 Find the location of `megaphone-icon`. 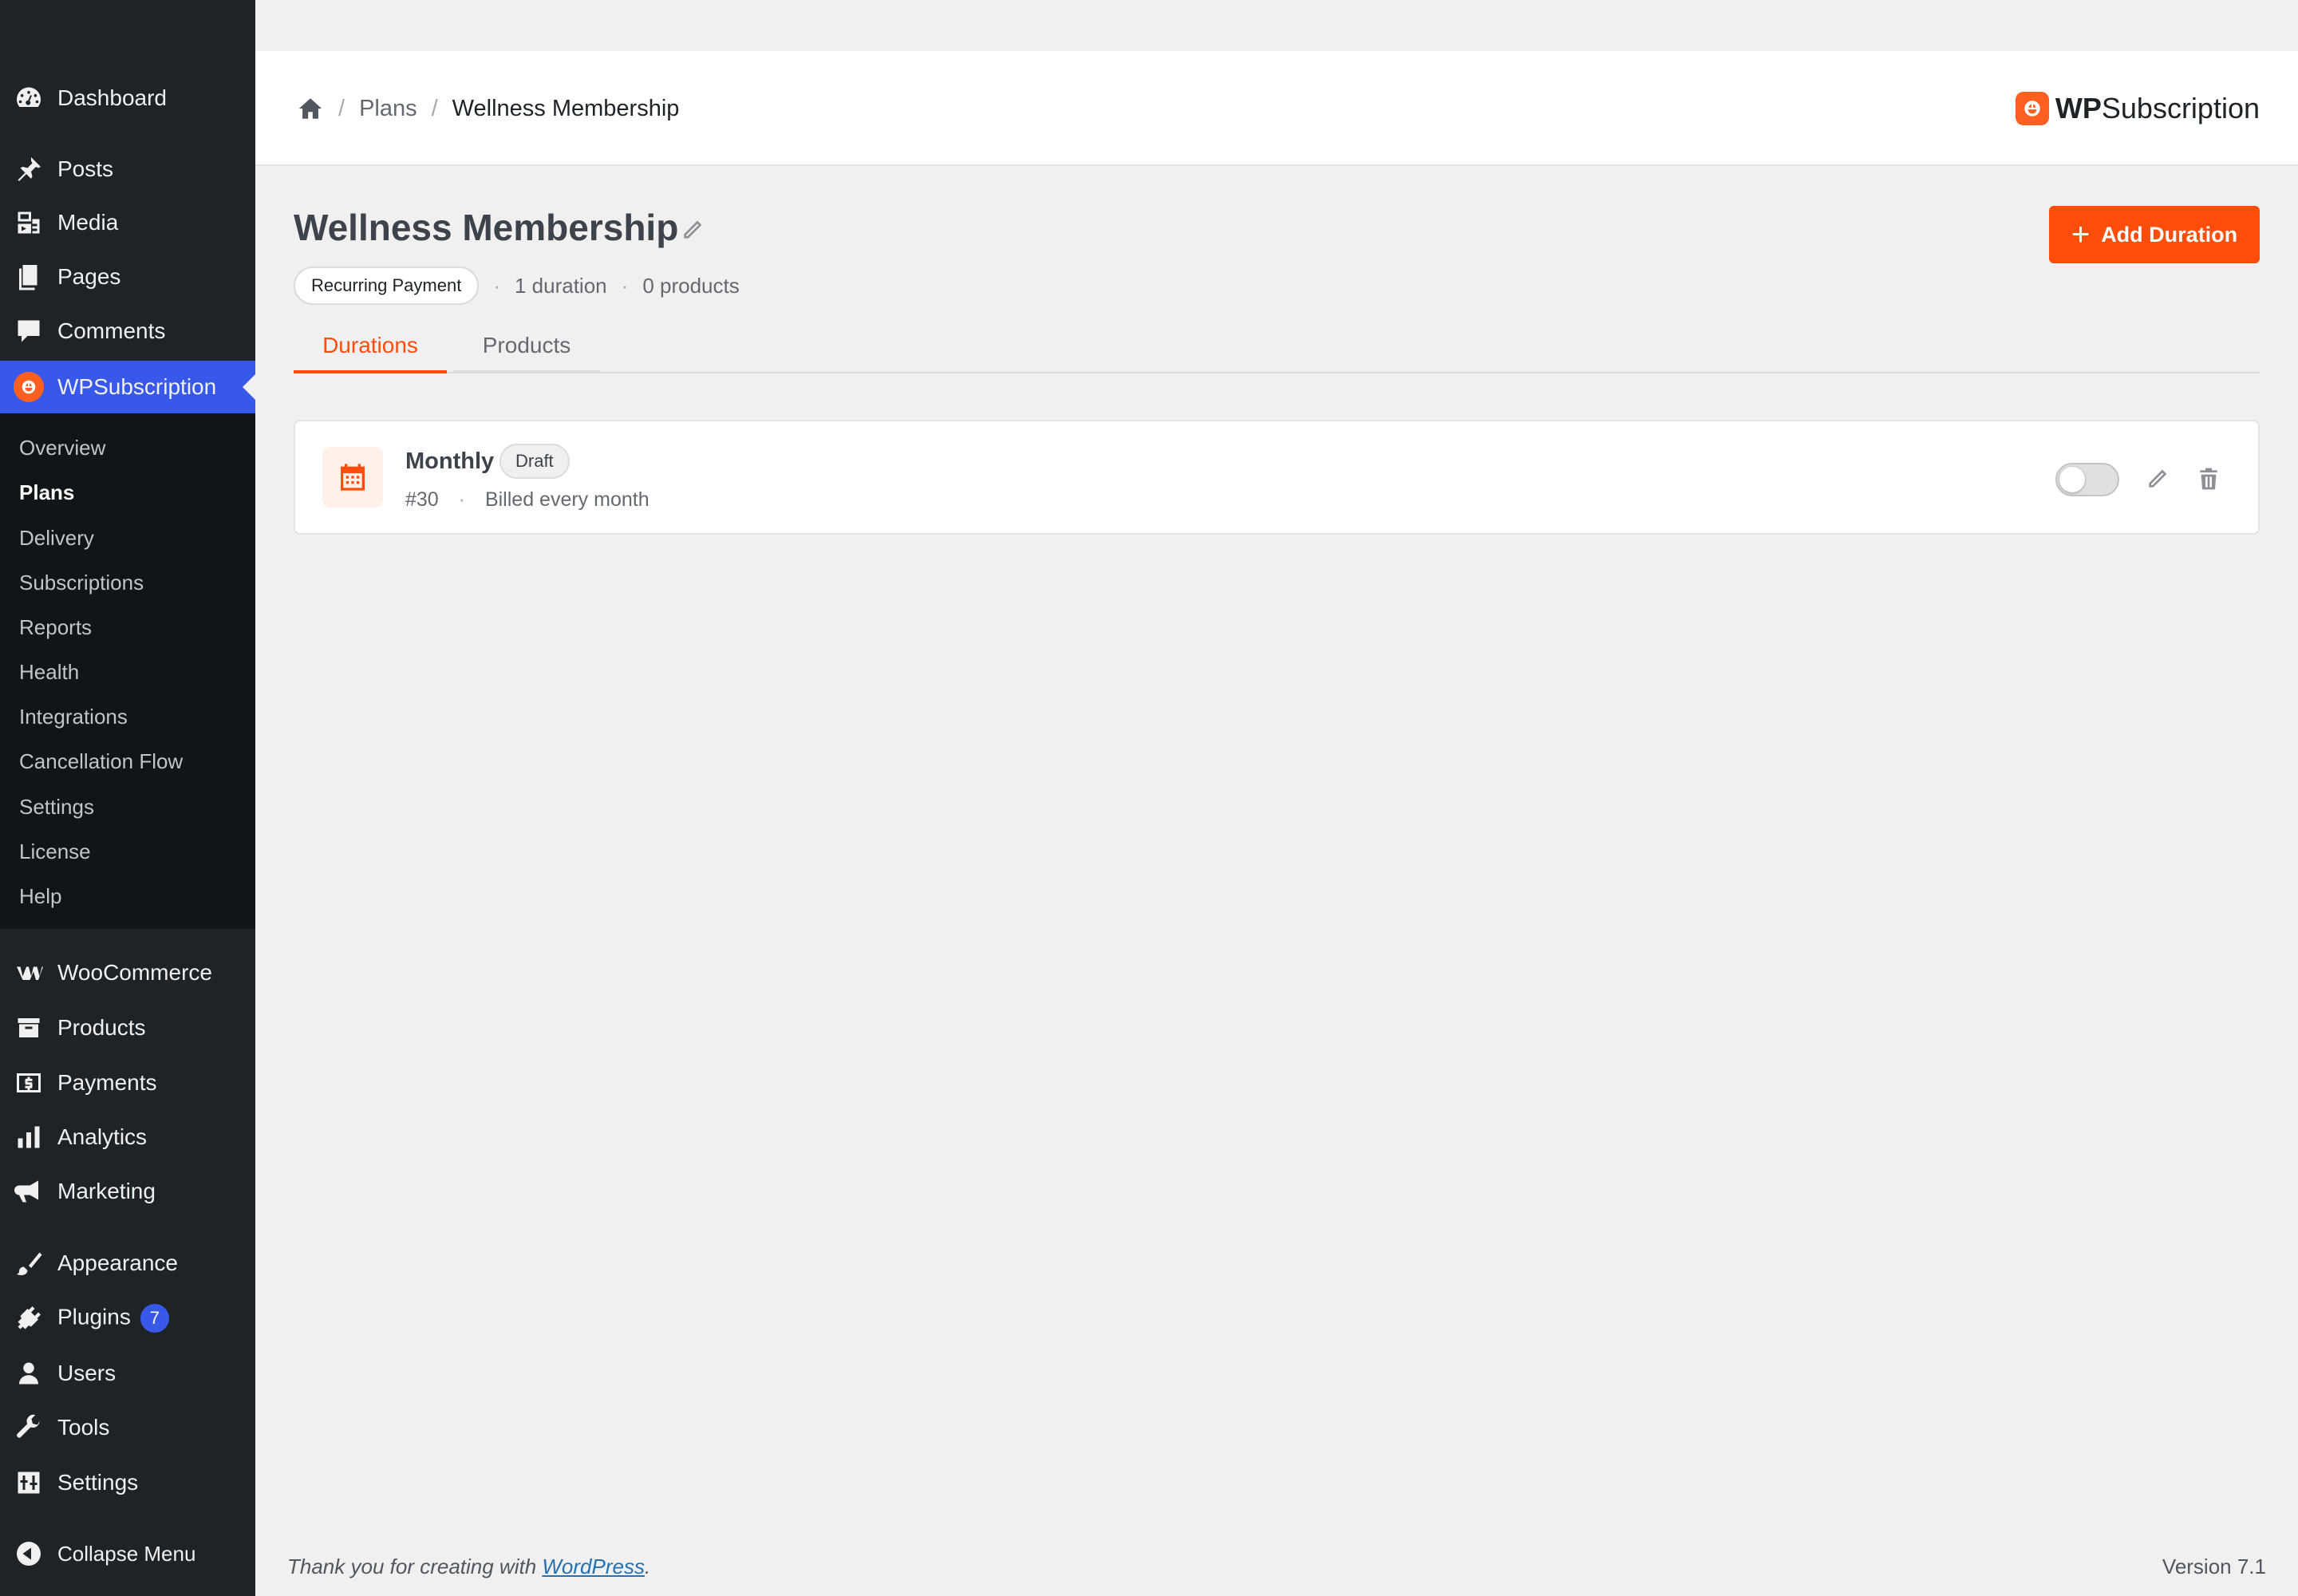

megaphone-icon is located at coordinates (29, 1191).